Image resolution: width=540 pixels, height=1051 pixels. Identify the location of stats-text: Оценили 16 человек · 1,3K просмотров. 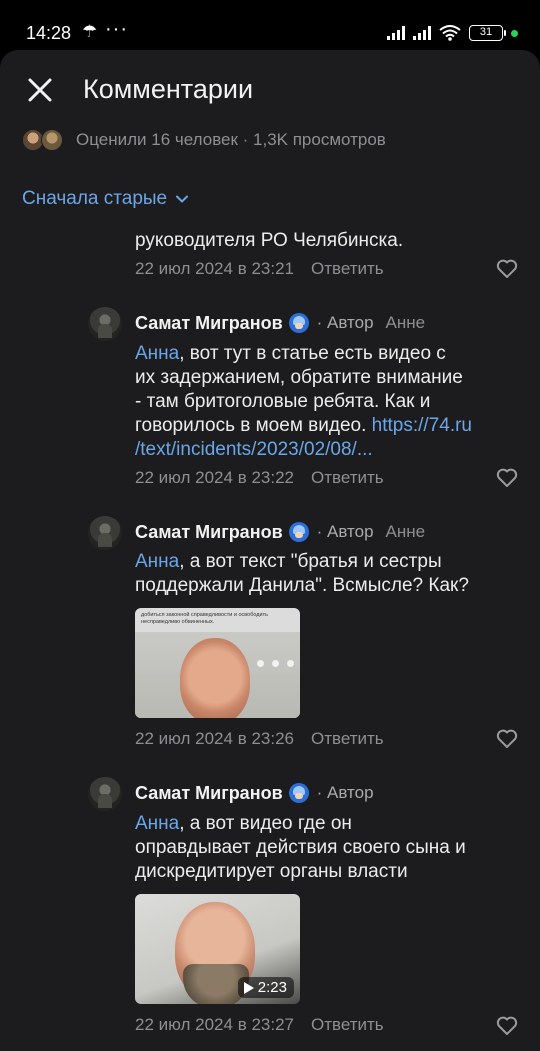
(231, 139).